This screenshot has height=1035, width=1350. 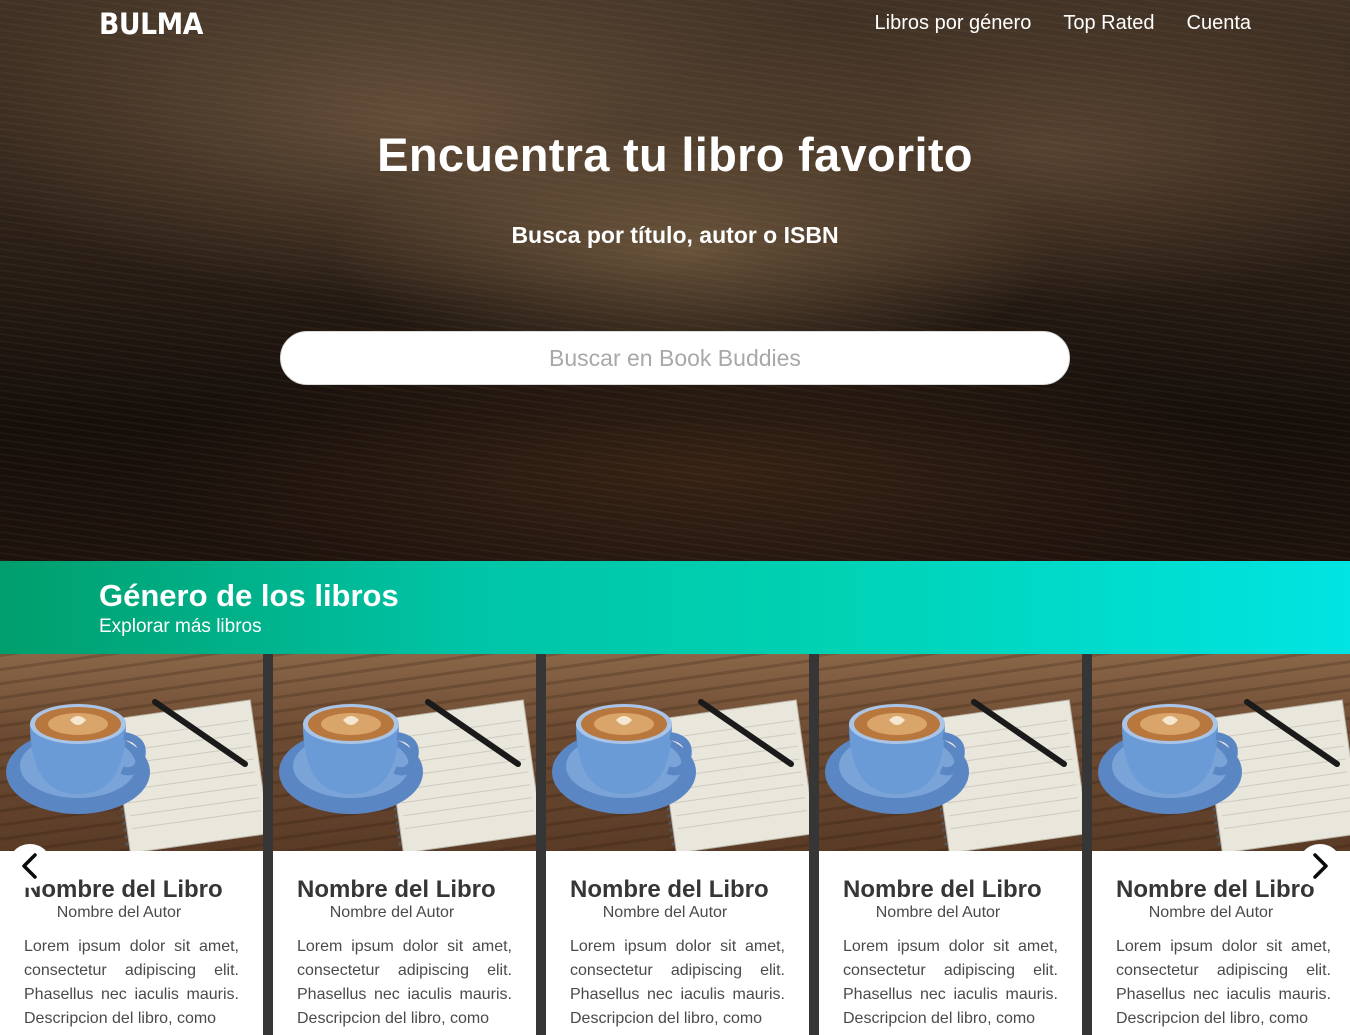 What do you see at coordinates (675, 358) in the screenshot?
I see `search-input` at bounding box center [675, 358].